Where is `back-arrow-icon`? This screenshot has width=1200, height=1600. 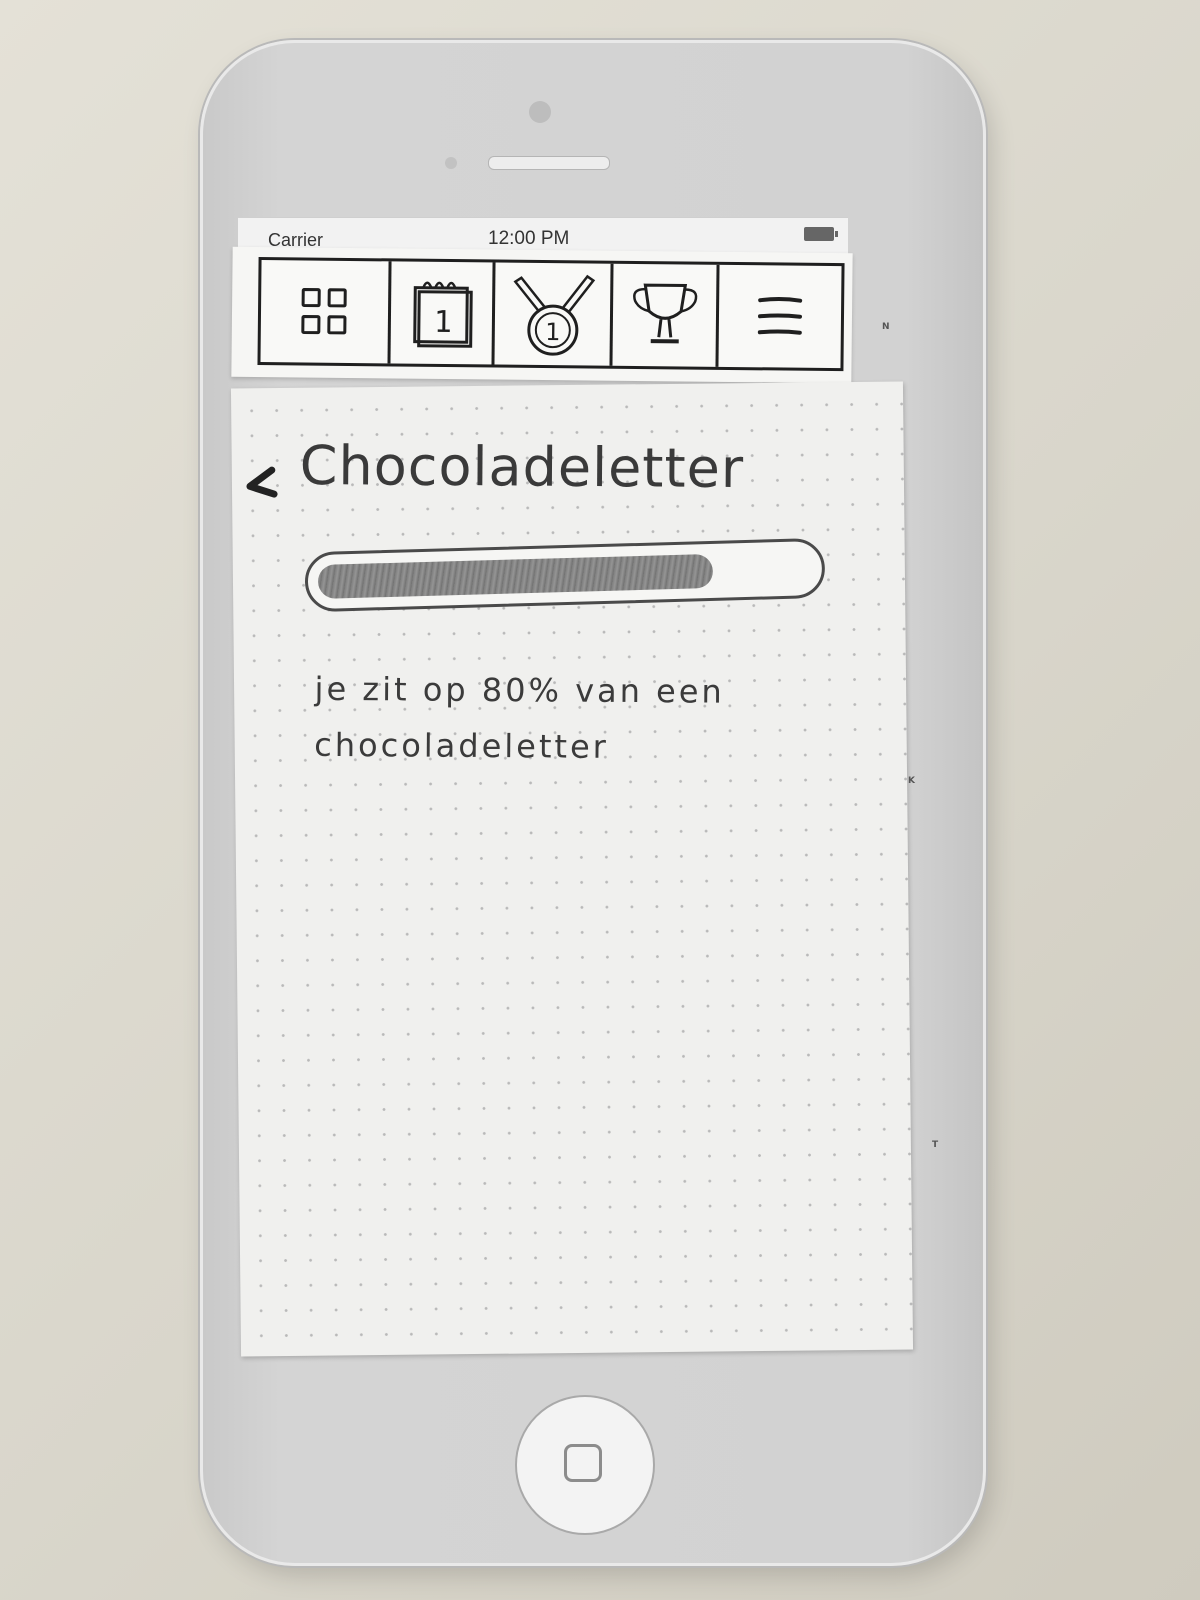 back-arrow-icon is located at coordinates (262, 482).